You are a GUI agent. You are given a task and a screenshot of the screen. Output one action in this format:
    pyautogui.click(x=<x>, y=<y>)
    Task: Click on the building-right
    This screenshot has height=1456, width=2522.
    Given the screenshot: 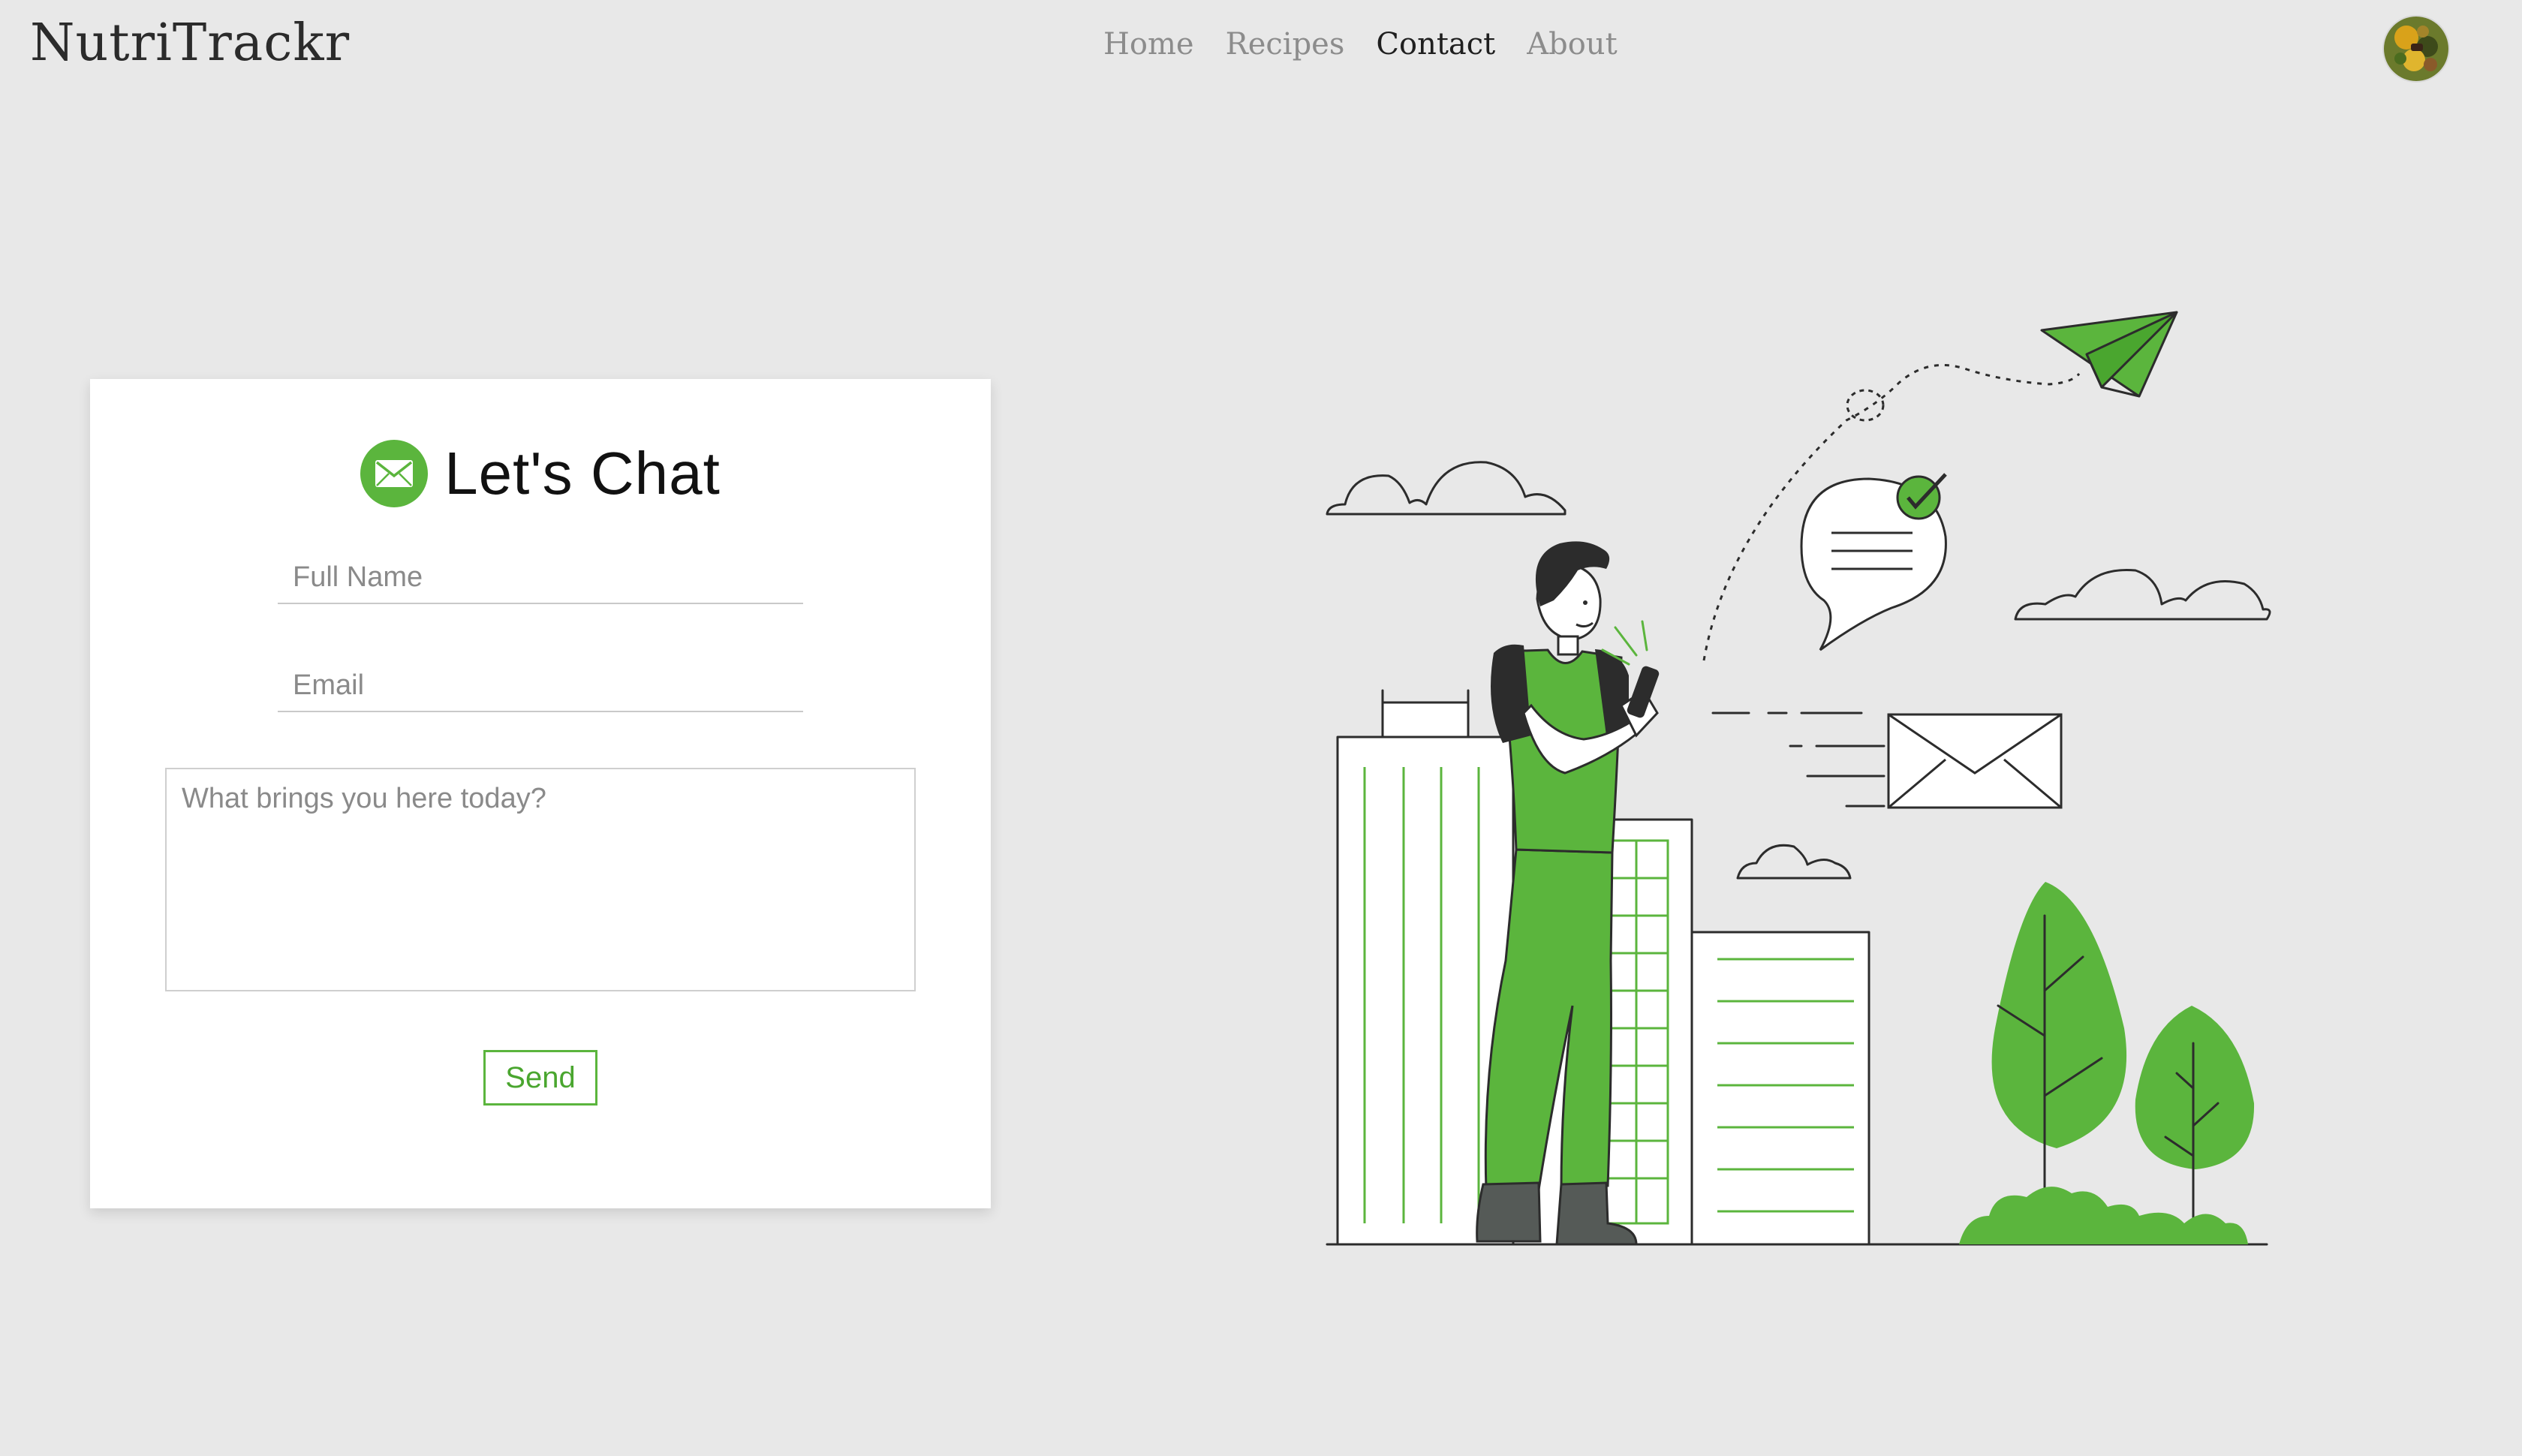 What is the action you would take?
    pyautogui.click(x=1780, y=1088)
    